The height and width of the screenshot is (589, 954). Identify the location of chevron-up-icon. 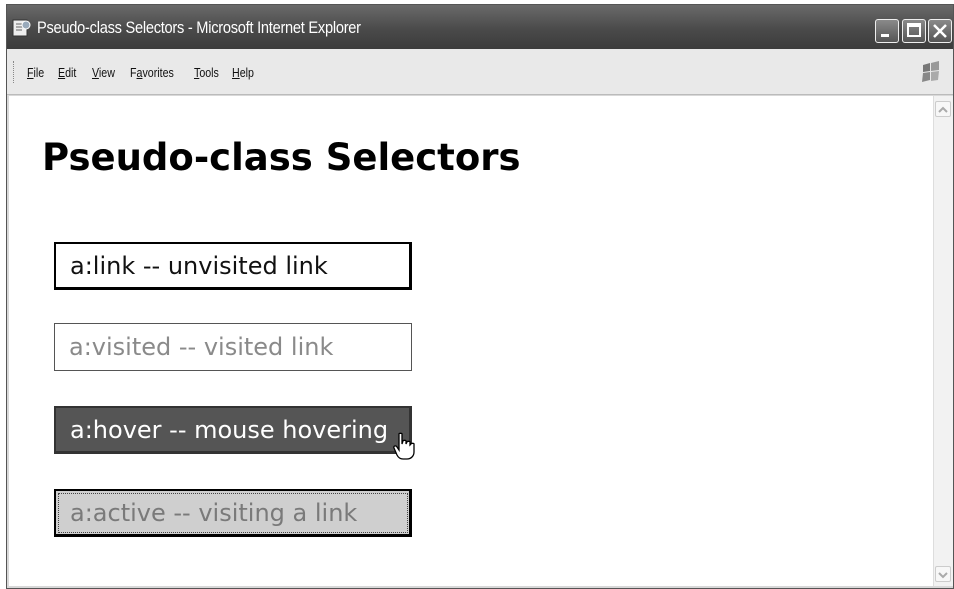
(943, 109).